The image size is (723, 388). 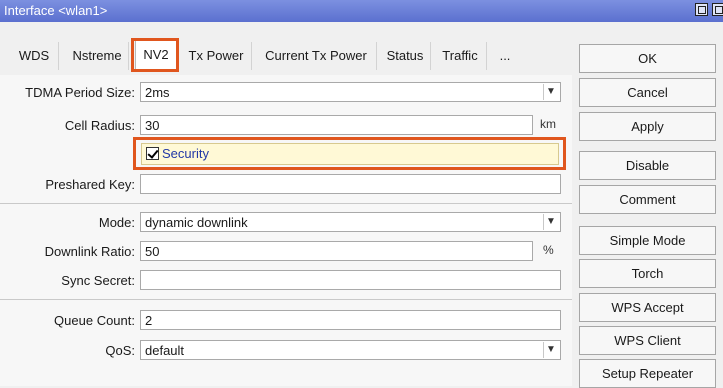 I want to click on tab-traffic: Traffic, so click(x=460, y=56).